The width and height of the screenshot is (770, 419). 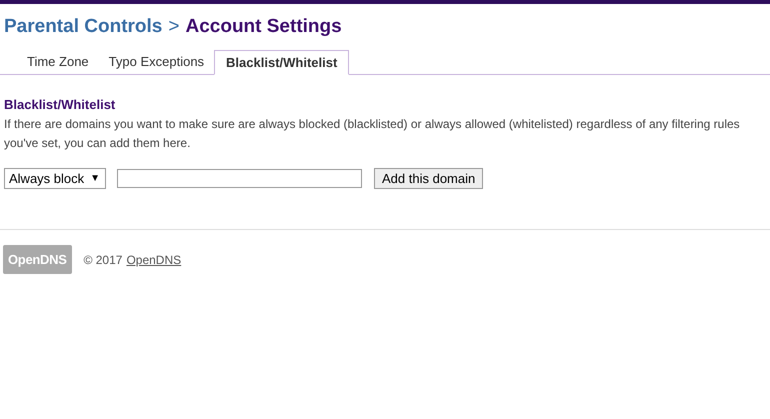 I want to click on tab: Time Zone, so click(x=58, y=62).